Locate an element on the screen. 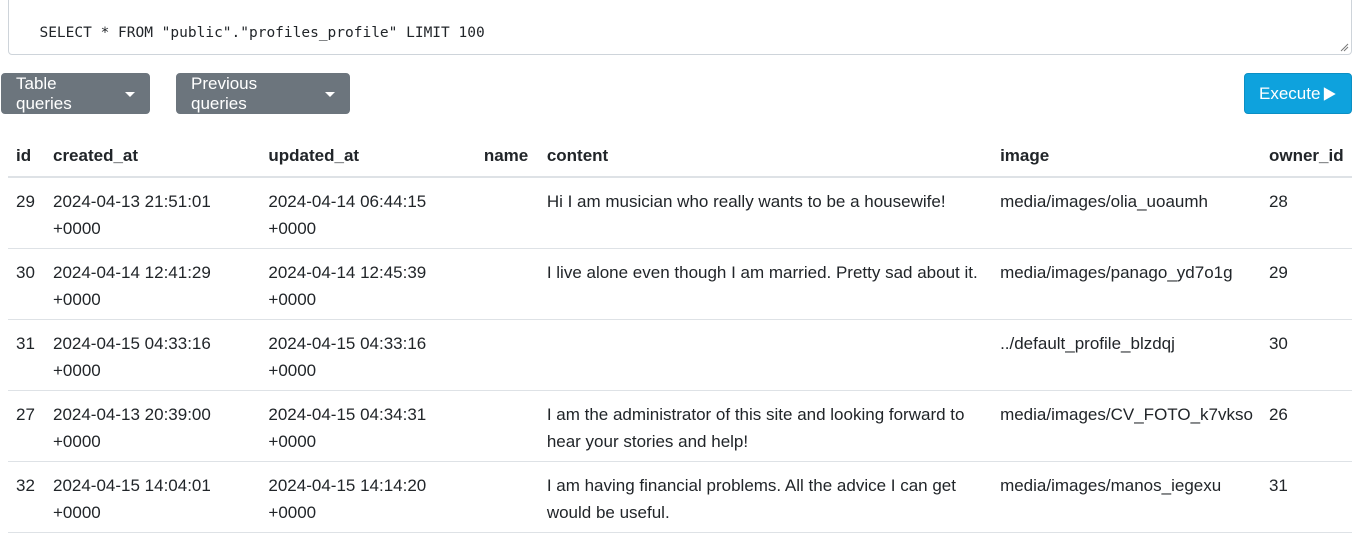 This screenshot has height=541, width=1366. previous-queries-dropdown-button: Previous queries is located at coordinates (263, 93).